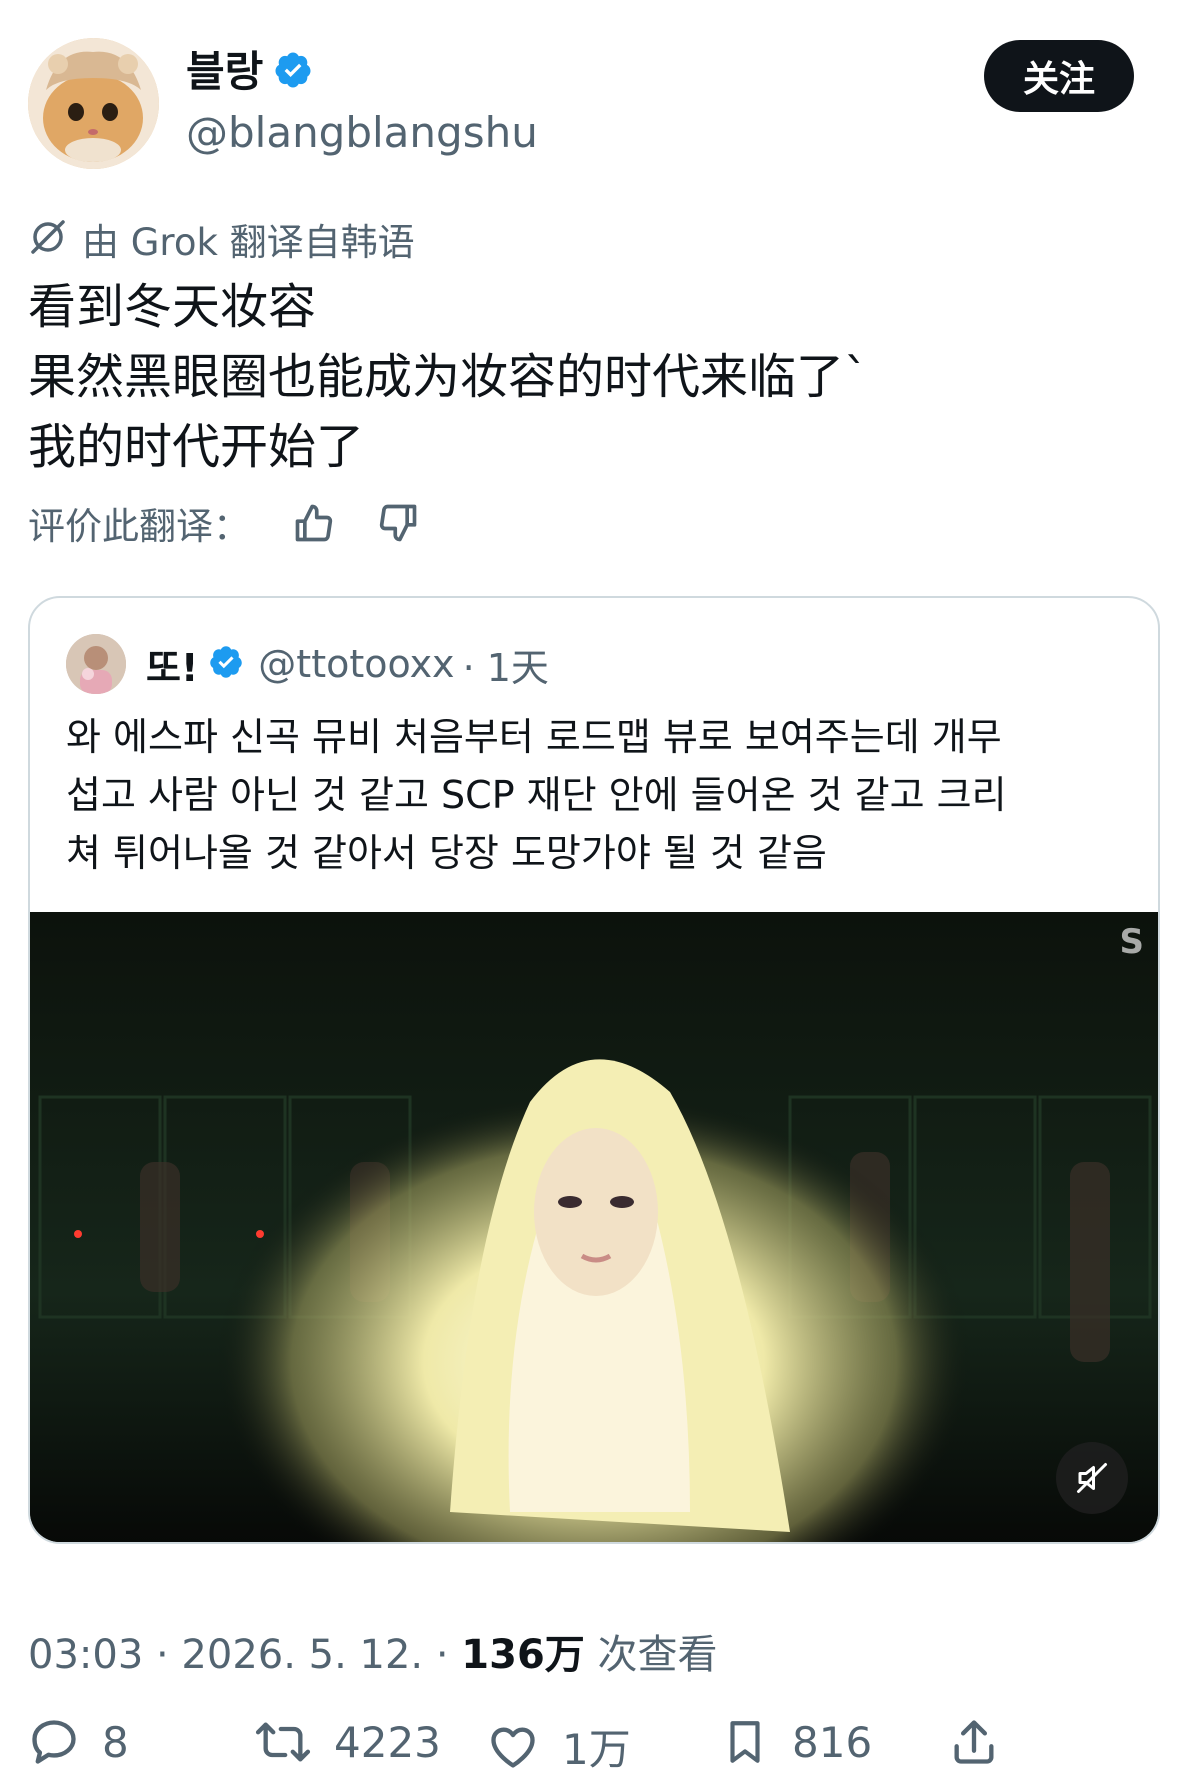 The width and height of the screenshot is (1179, 1792). I want to click on author-display-name: 블랑, so click(224, 72).